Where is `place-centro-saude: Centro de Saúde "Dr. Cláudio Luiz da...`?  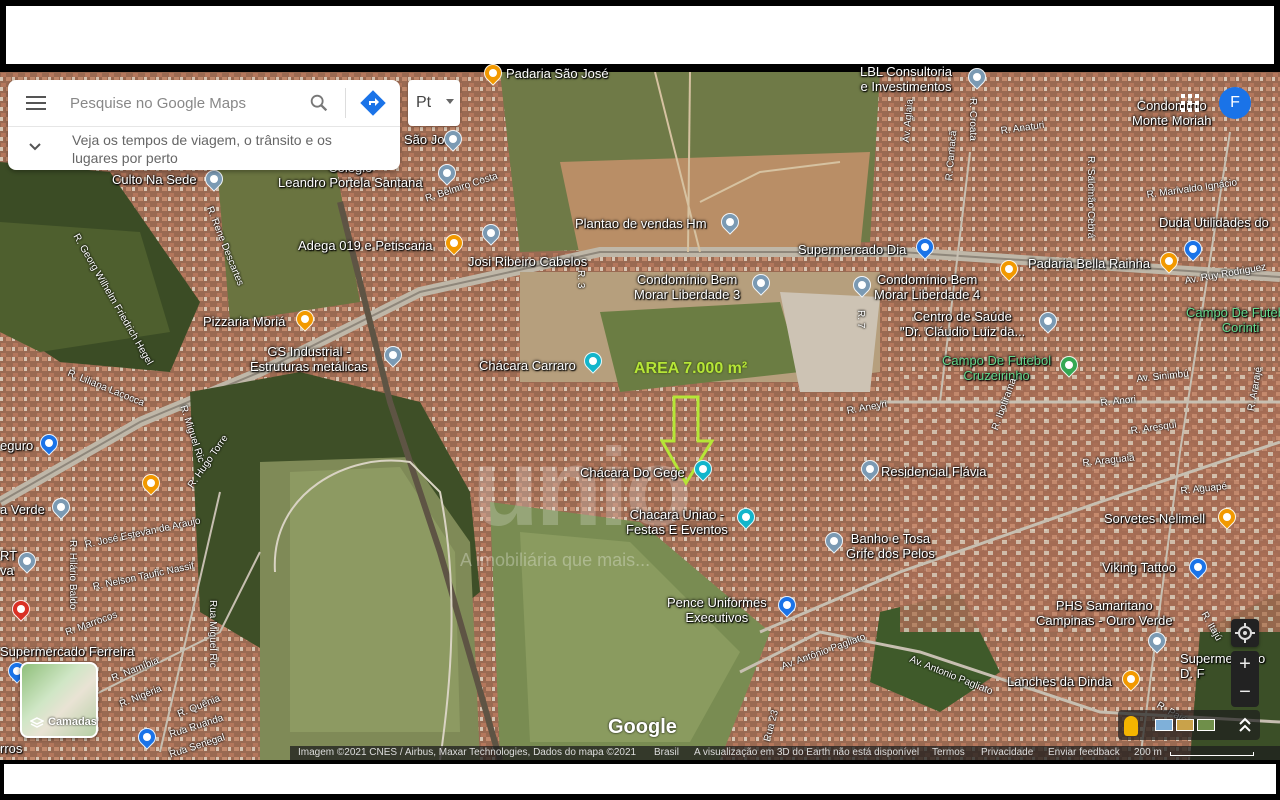 place-centro-saude: Centro de Saúde "Dr. Cláudio Luiz da... is located at coordinates (962, 324).